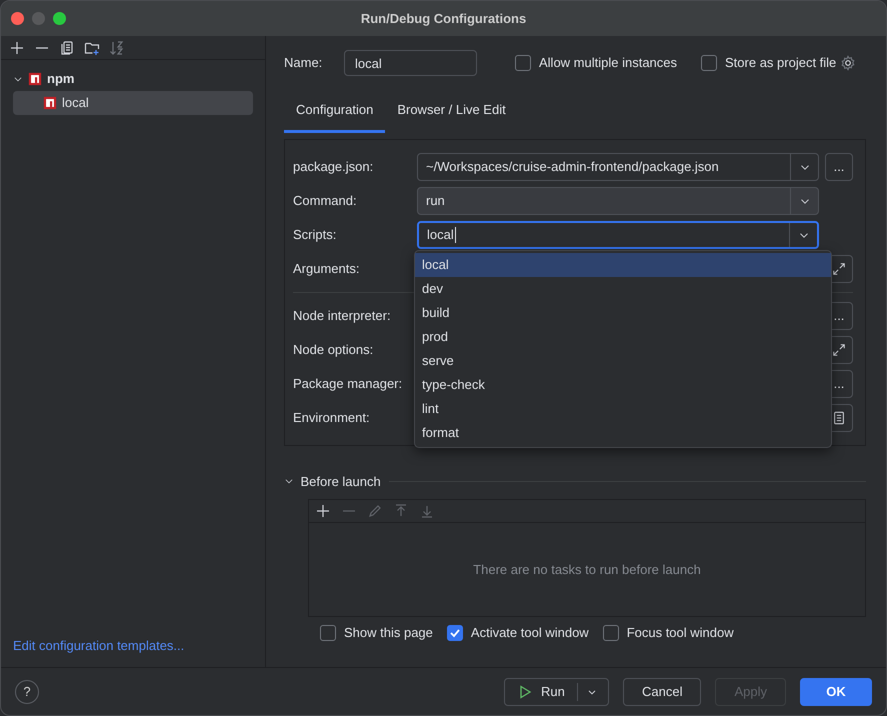  Describe the element at coordinates (326, 269) in the screenshot. I see `field-label: Arguments:` at that location.